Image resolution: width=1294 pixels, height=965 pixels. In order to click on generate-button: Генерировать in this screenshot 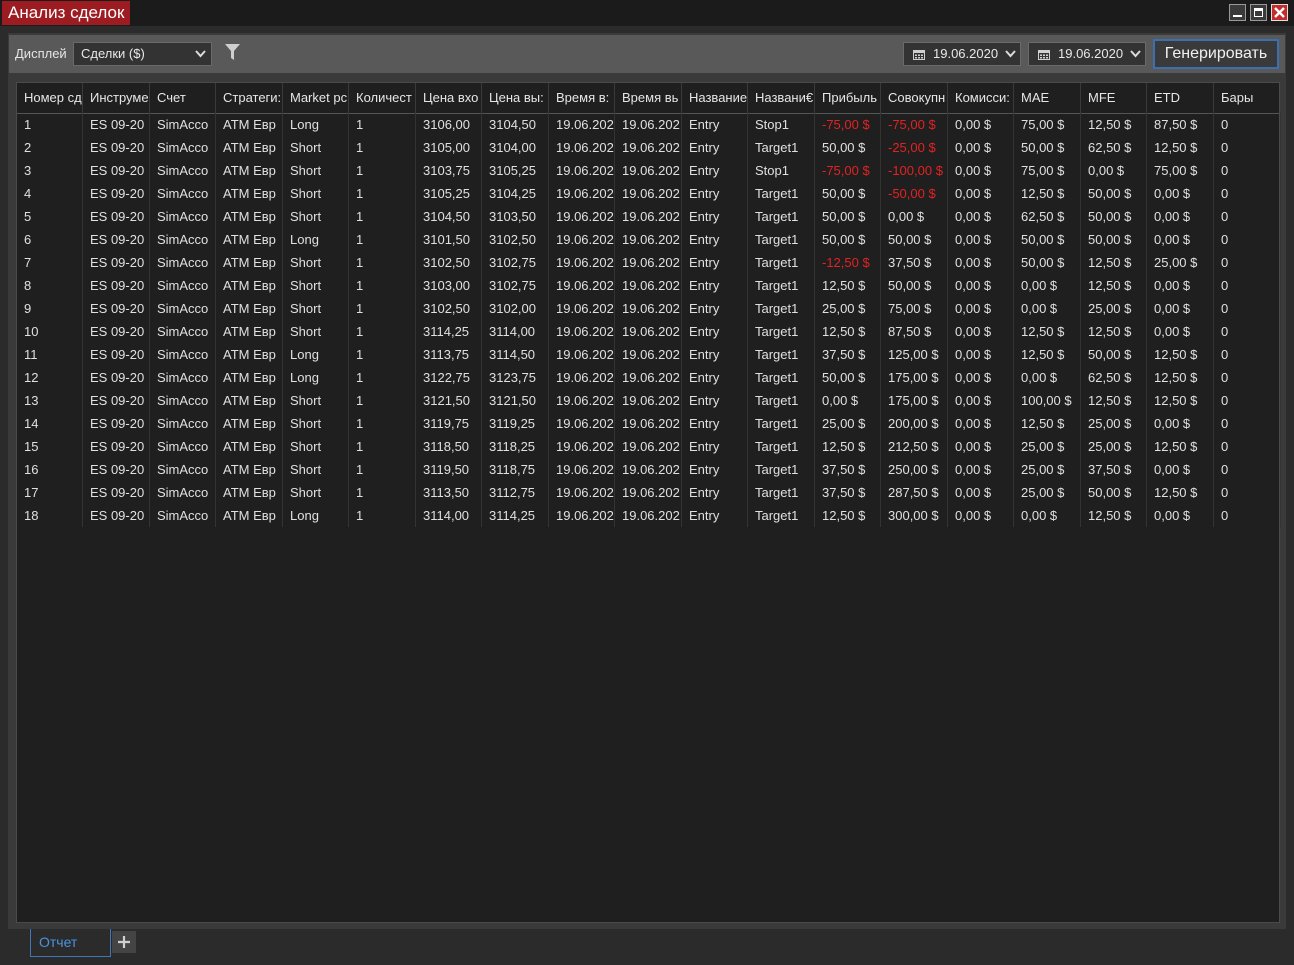, I will do `click(1216, 54)`.